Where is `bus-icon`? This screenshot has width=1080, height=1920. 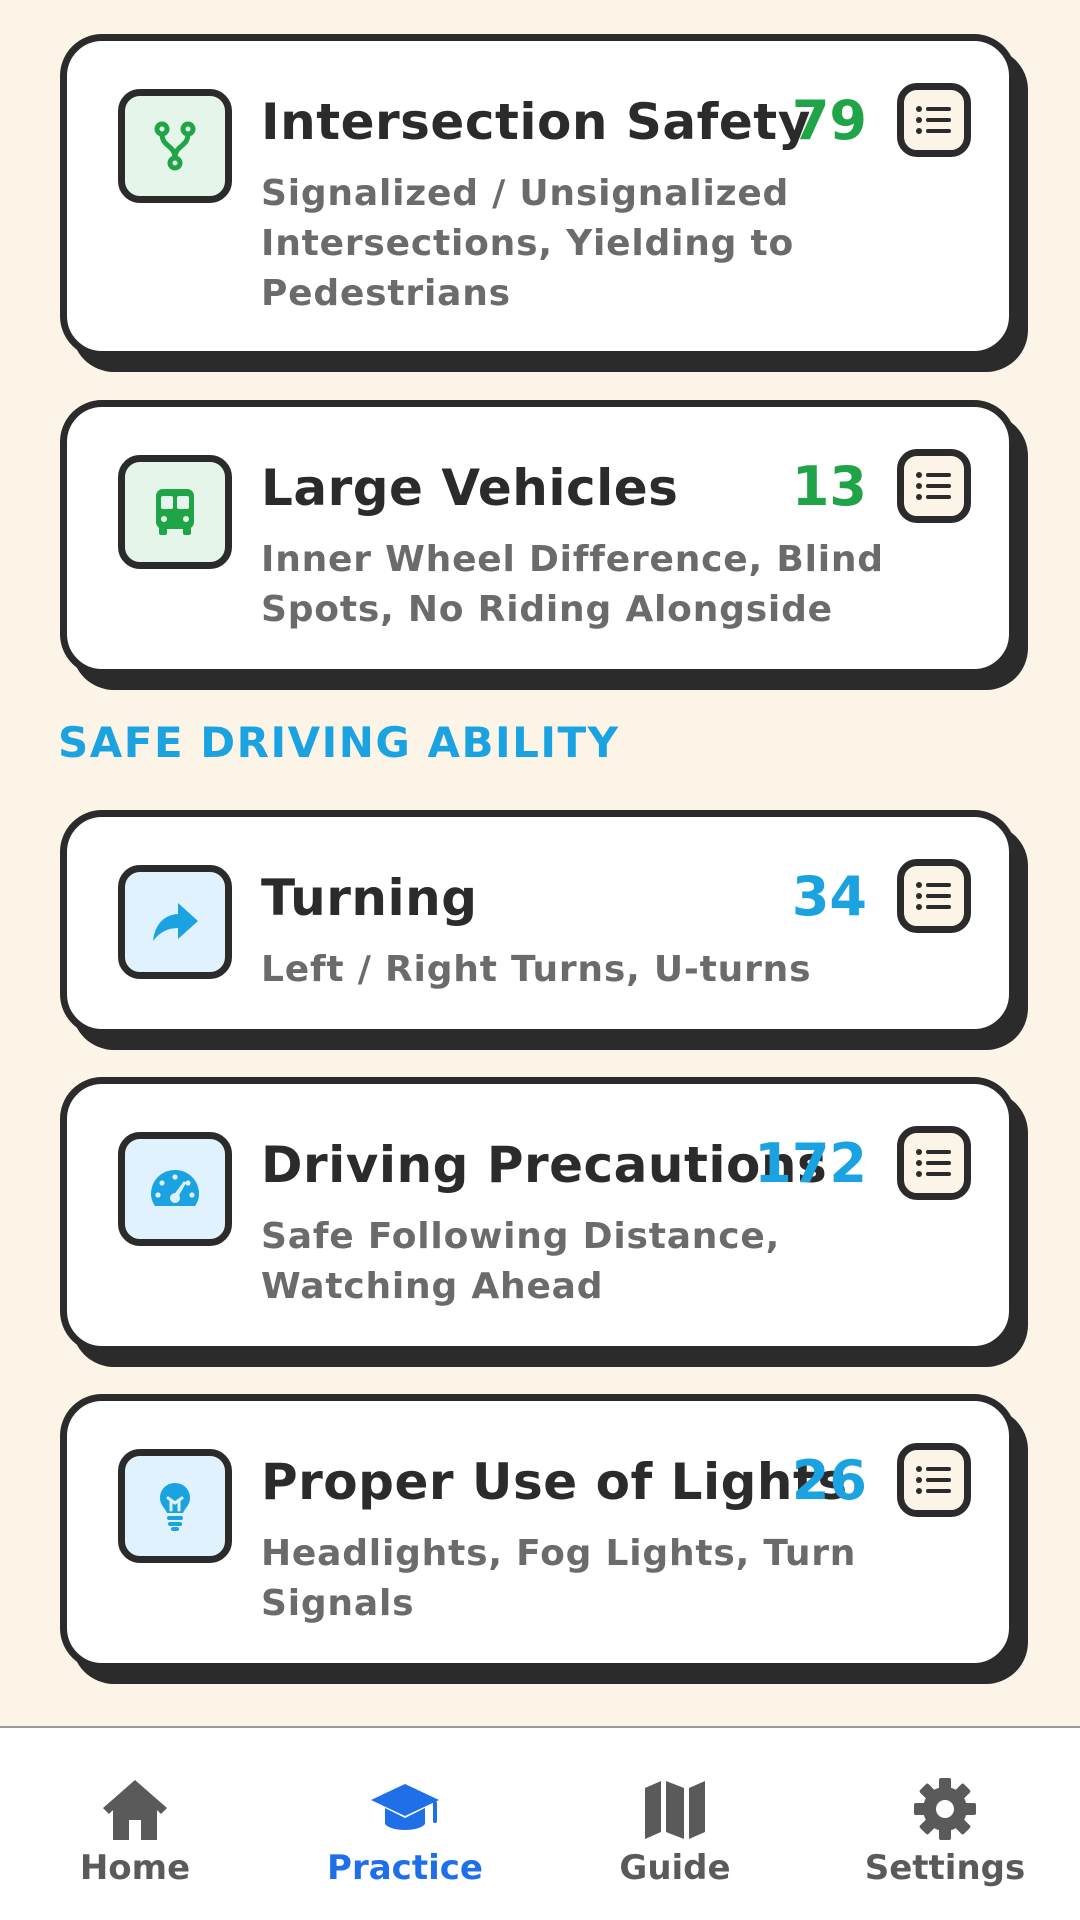 bus-icon is located at coordinates (175, 512).